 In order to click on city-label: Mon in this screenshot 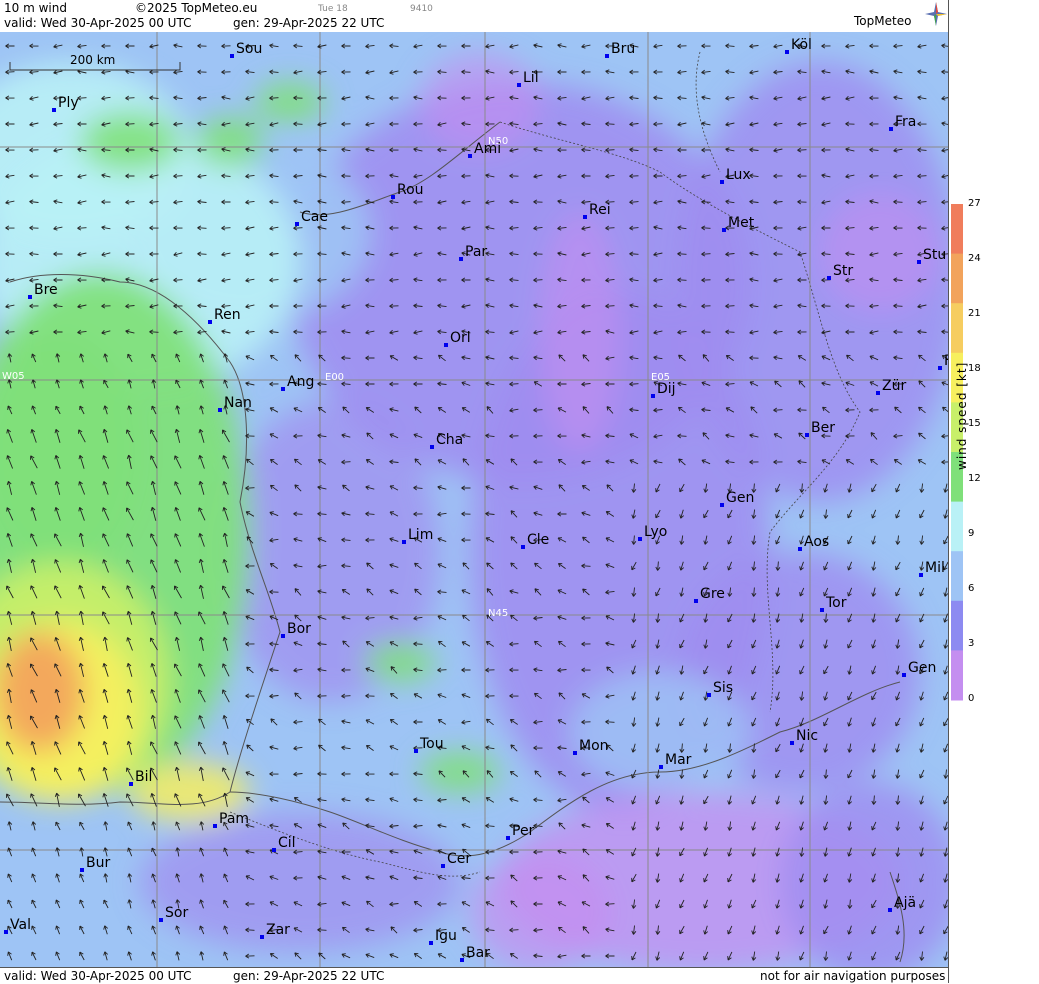, I will do `click(594, 746)`.